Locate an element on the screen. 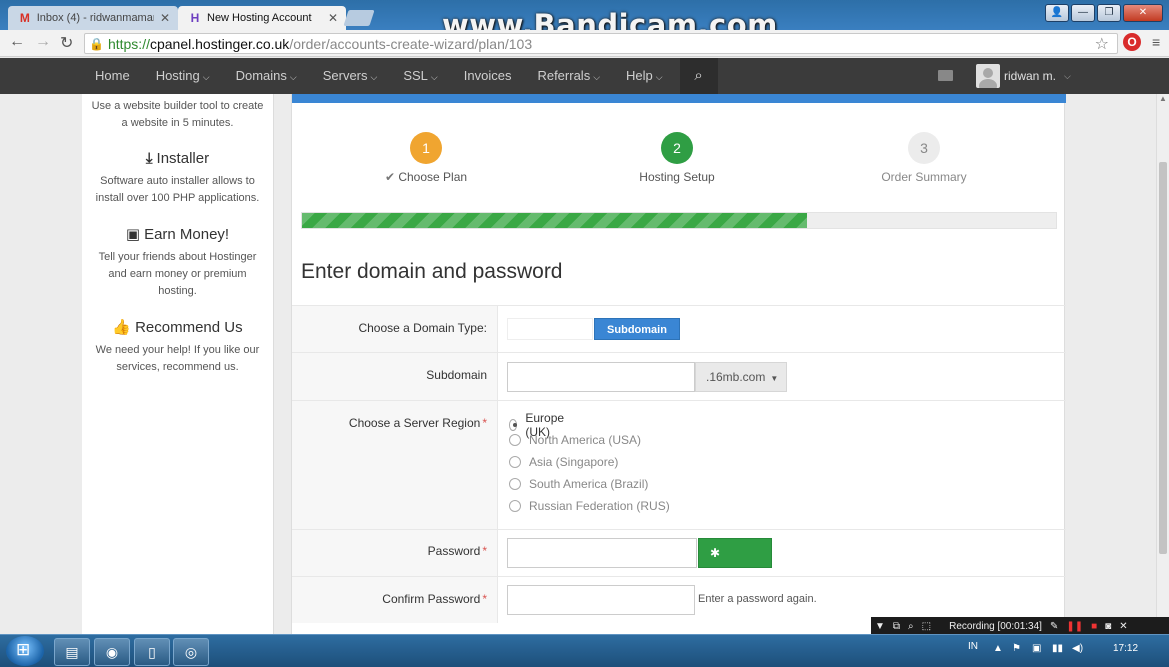  tab-label: New Hosting Account is located at coordinates (259, 18).